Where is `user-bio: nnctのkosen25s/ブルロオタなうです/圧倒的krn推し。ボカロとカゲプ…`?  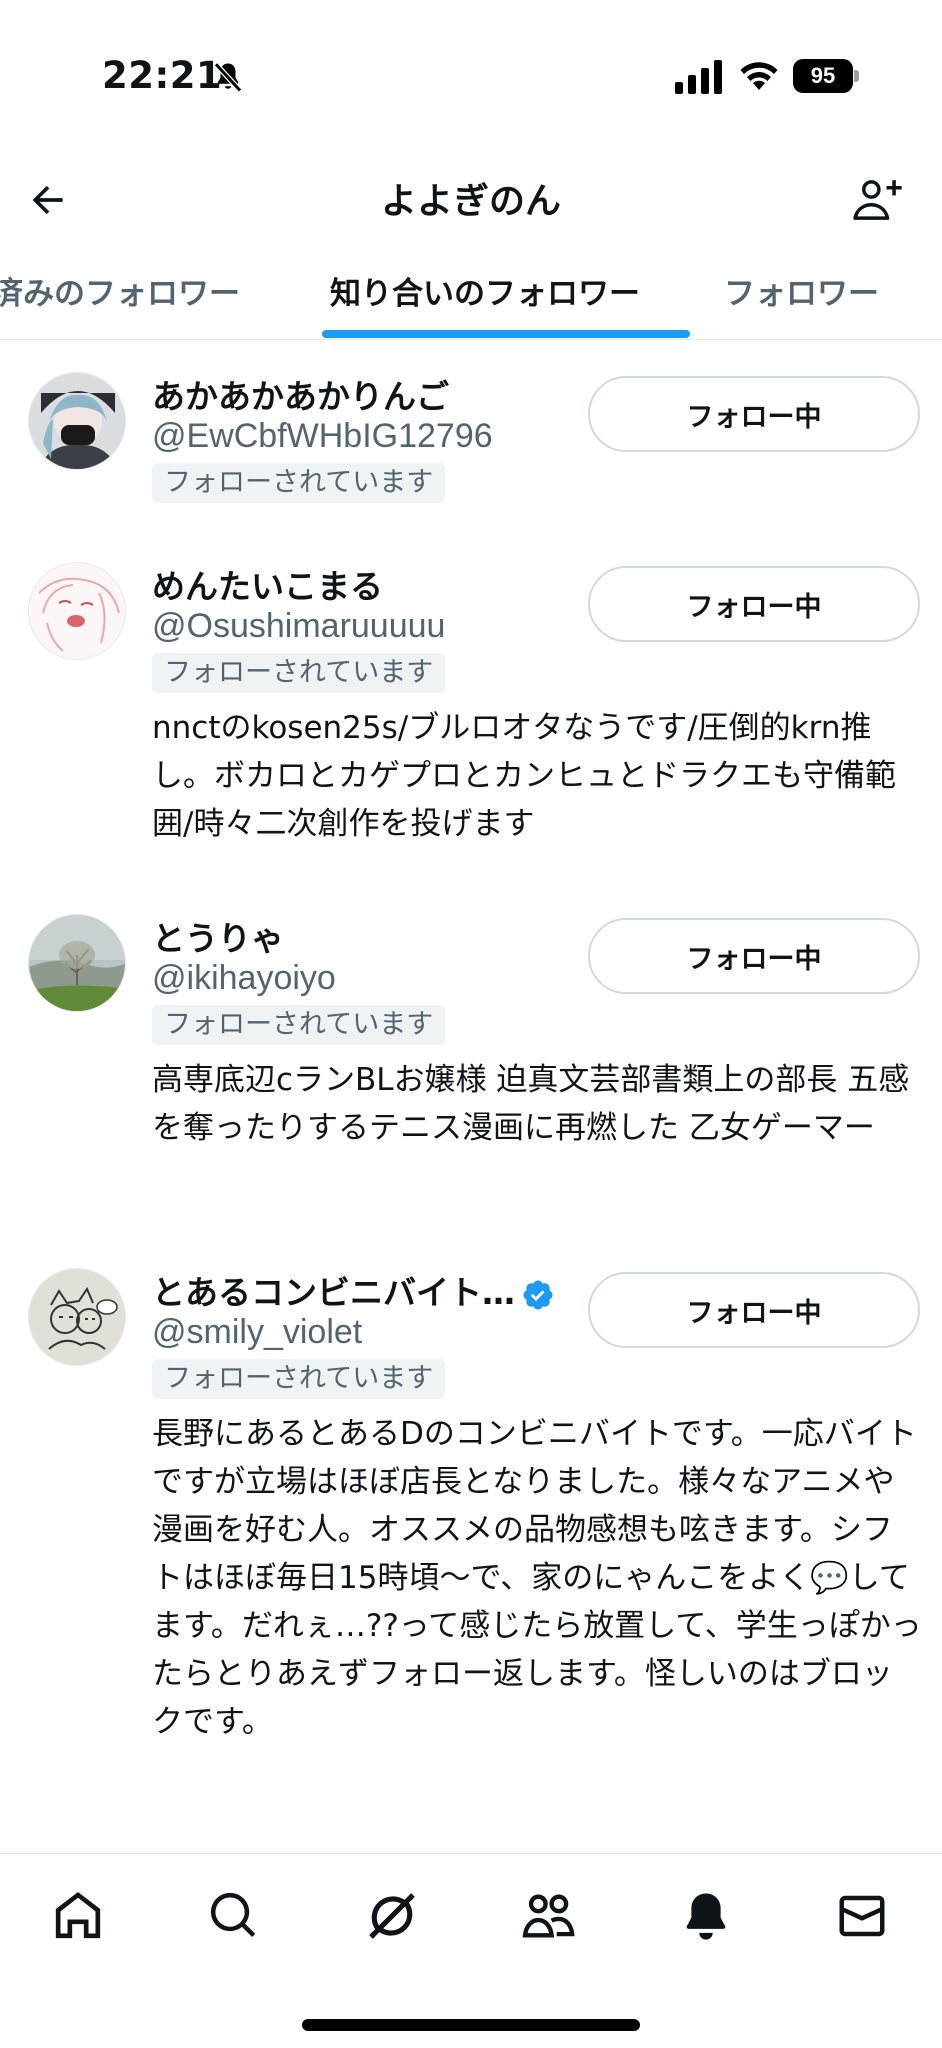
user-bio: nnctのkosen25s/ブルロオタなうです/圧倒的krn推し。ボカロとカゲプ… is located at coordinates (524, 776).